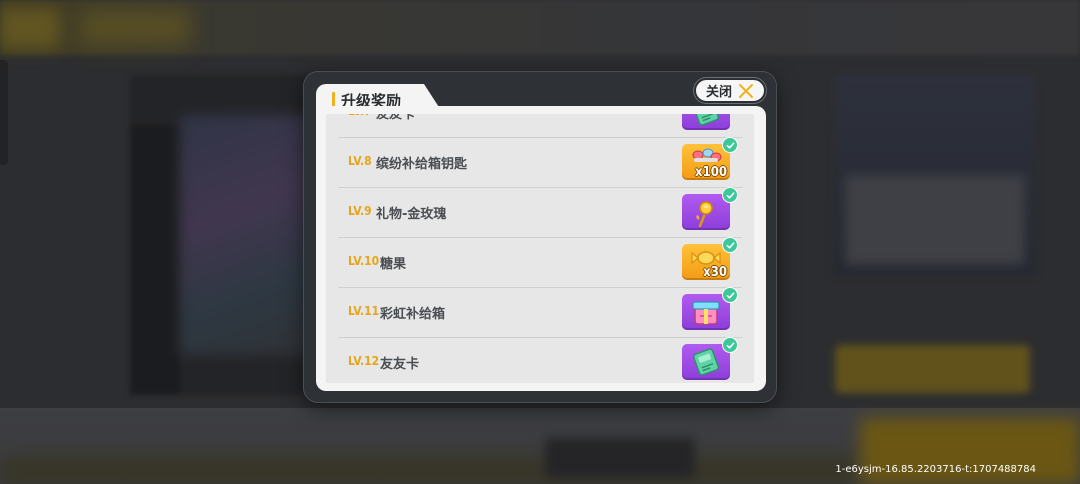 The width and height of the screenshot is (1080, 484). Describe the element at coordinates (411, 214) in the screenshot. I see `reward-name: 礼物-金玫瑰` at that location.